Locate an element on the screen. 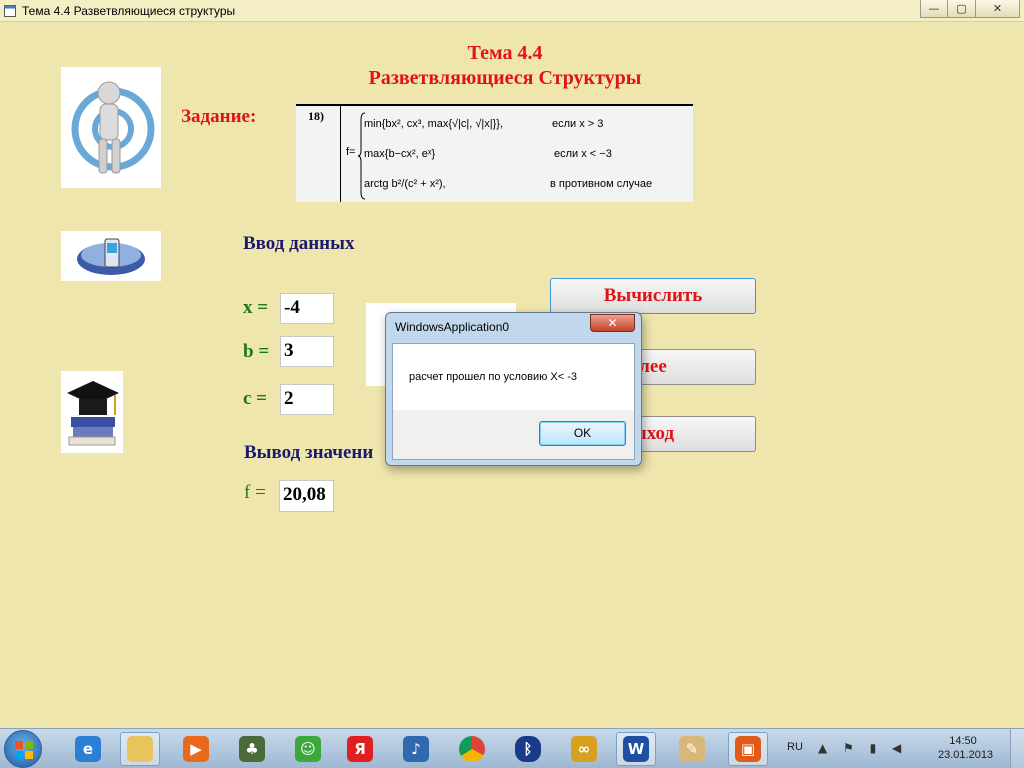  message-box-text: расчет прошел по условию X< -3 is located at coordinates (493, 377).